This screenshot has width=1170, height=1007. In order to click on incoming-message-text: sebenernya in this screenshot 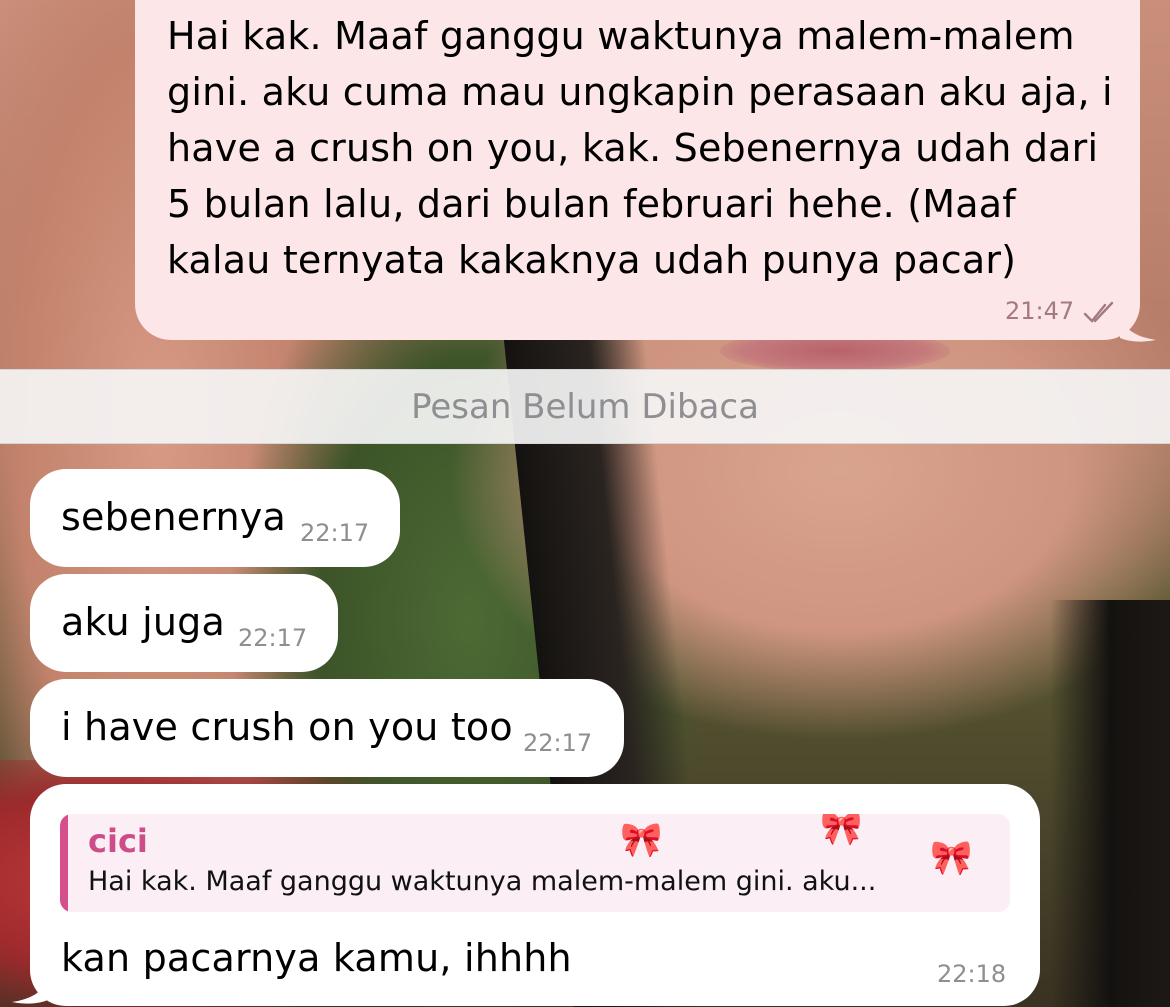, I will do `click(173, 517)`.